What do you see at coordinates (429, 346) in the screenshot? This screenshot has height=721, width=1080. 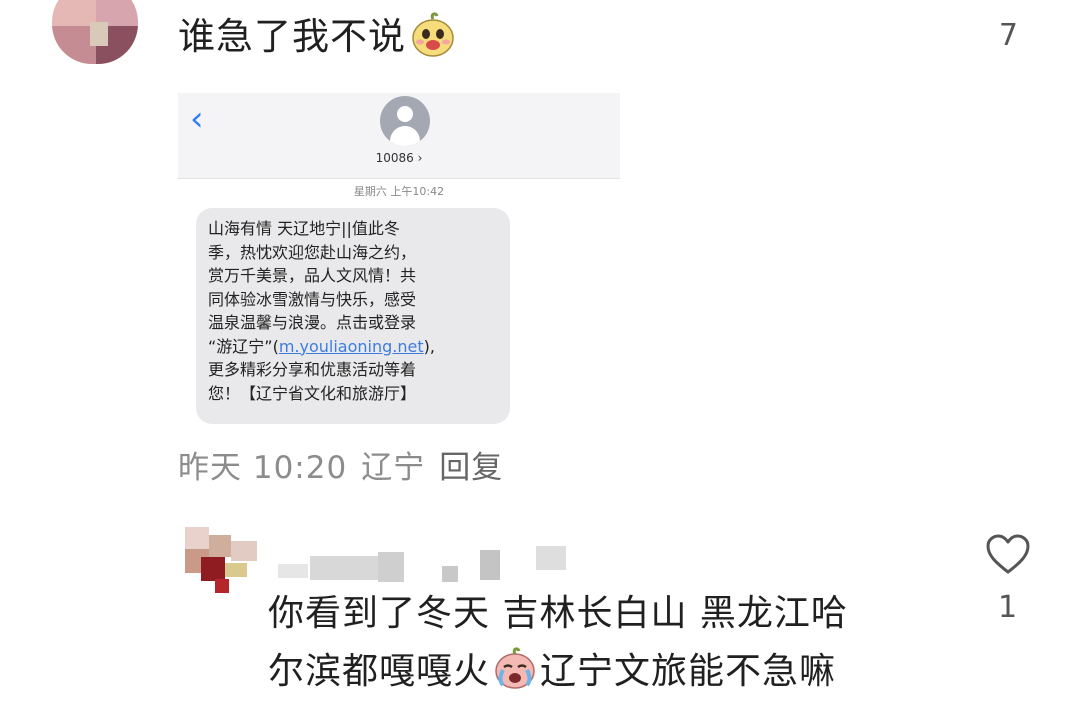 I see `sms-link-suffix: ),` at bounding box center [429, 346].